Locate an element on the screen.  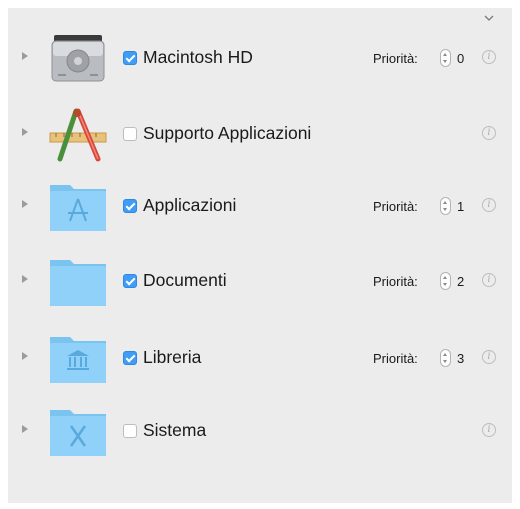
priority-value: 0 is located at coordinates (461, 58).